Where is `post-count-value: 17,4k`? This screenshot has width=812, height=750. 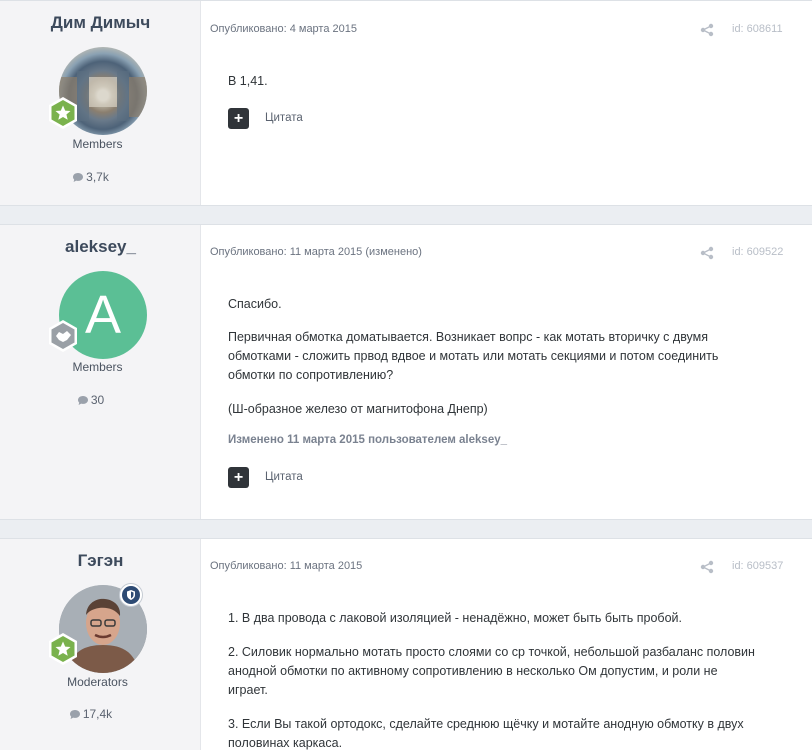 post-count-value: 17,4k is located at coordinates (97, 714).